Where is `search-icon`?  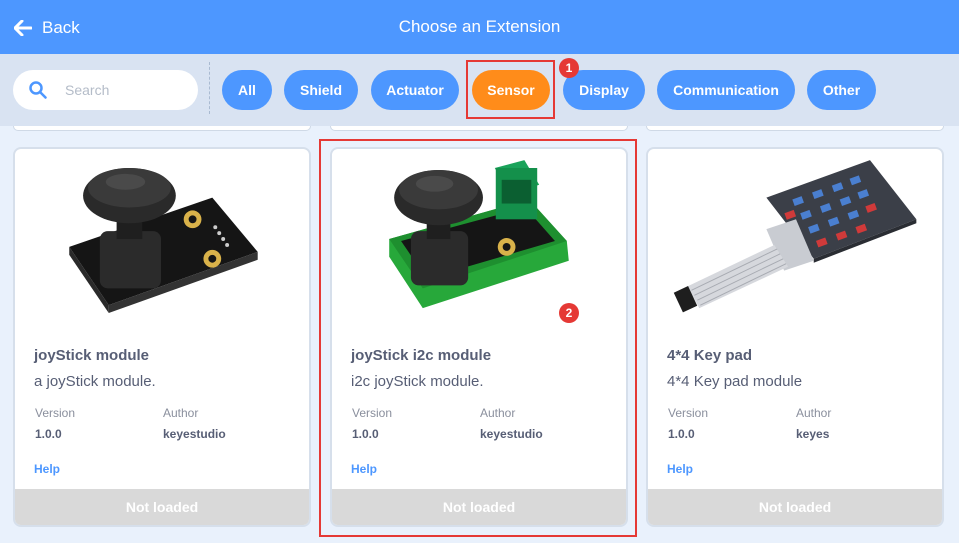
search-icon is located at coordinates (38, 90).